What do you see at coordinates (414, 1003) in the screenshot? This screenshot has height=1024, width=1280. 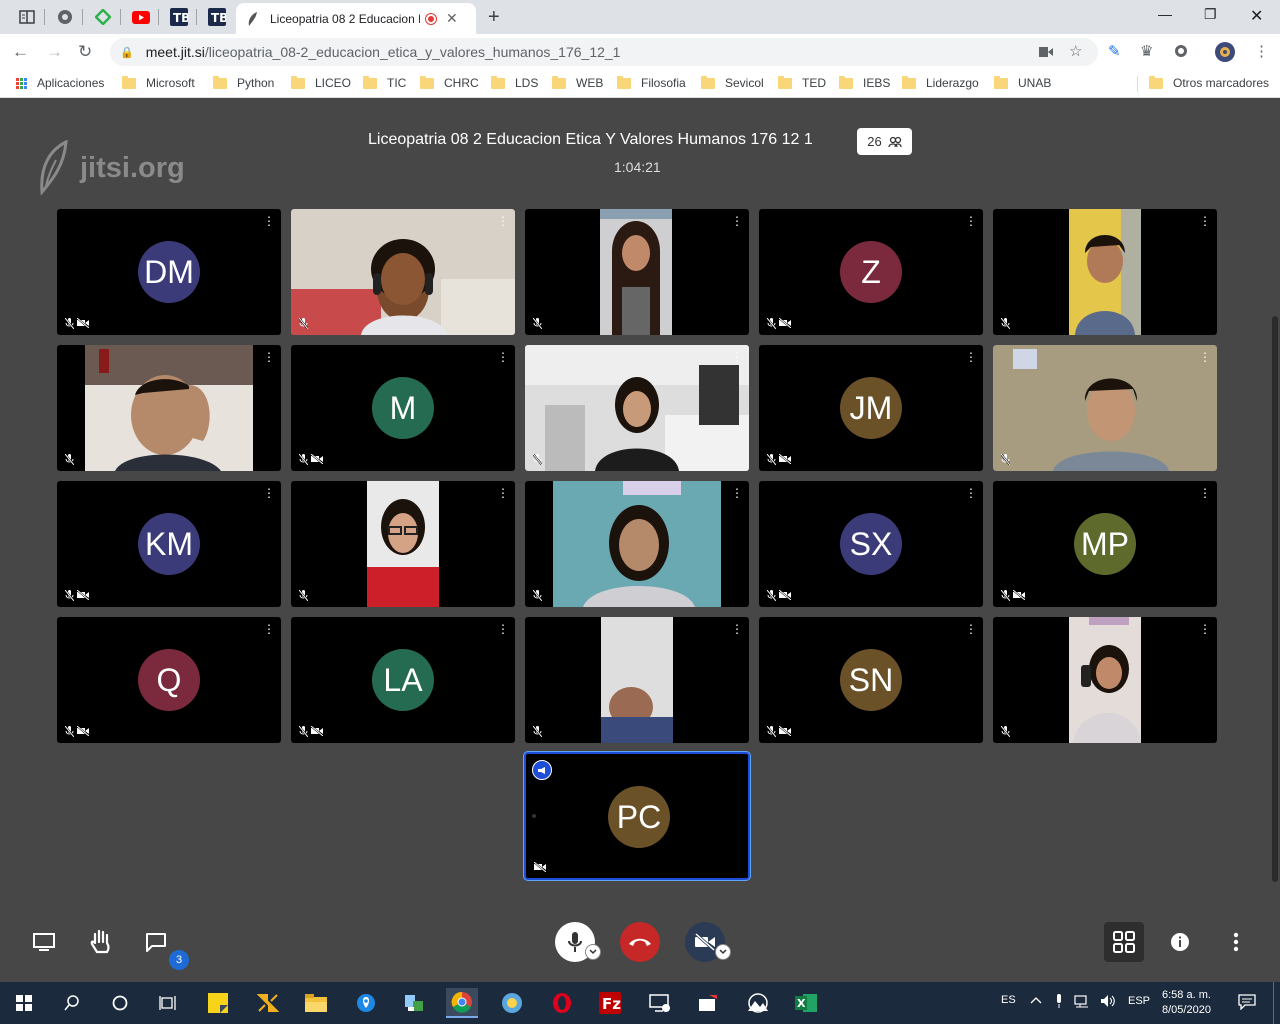 I see `network-app-icon` at bounding box center [414, 1003].